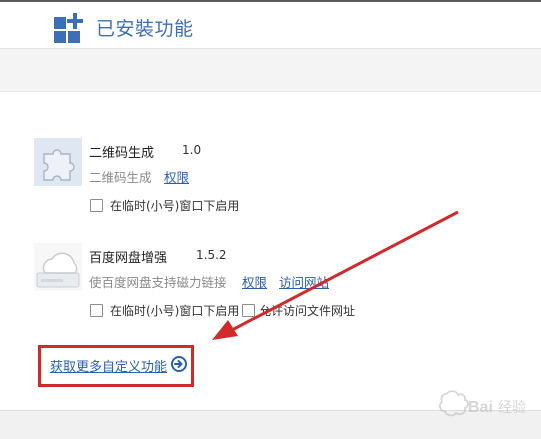 The height and width of the screenshot is (439, 541). What do you see at coordinates (58, 267) in the screenshot?
I see `cloud-drive-icon` at bounding box center [58, 267].